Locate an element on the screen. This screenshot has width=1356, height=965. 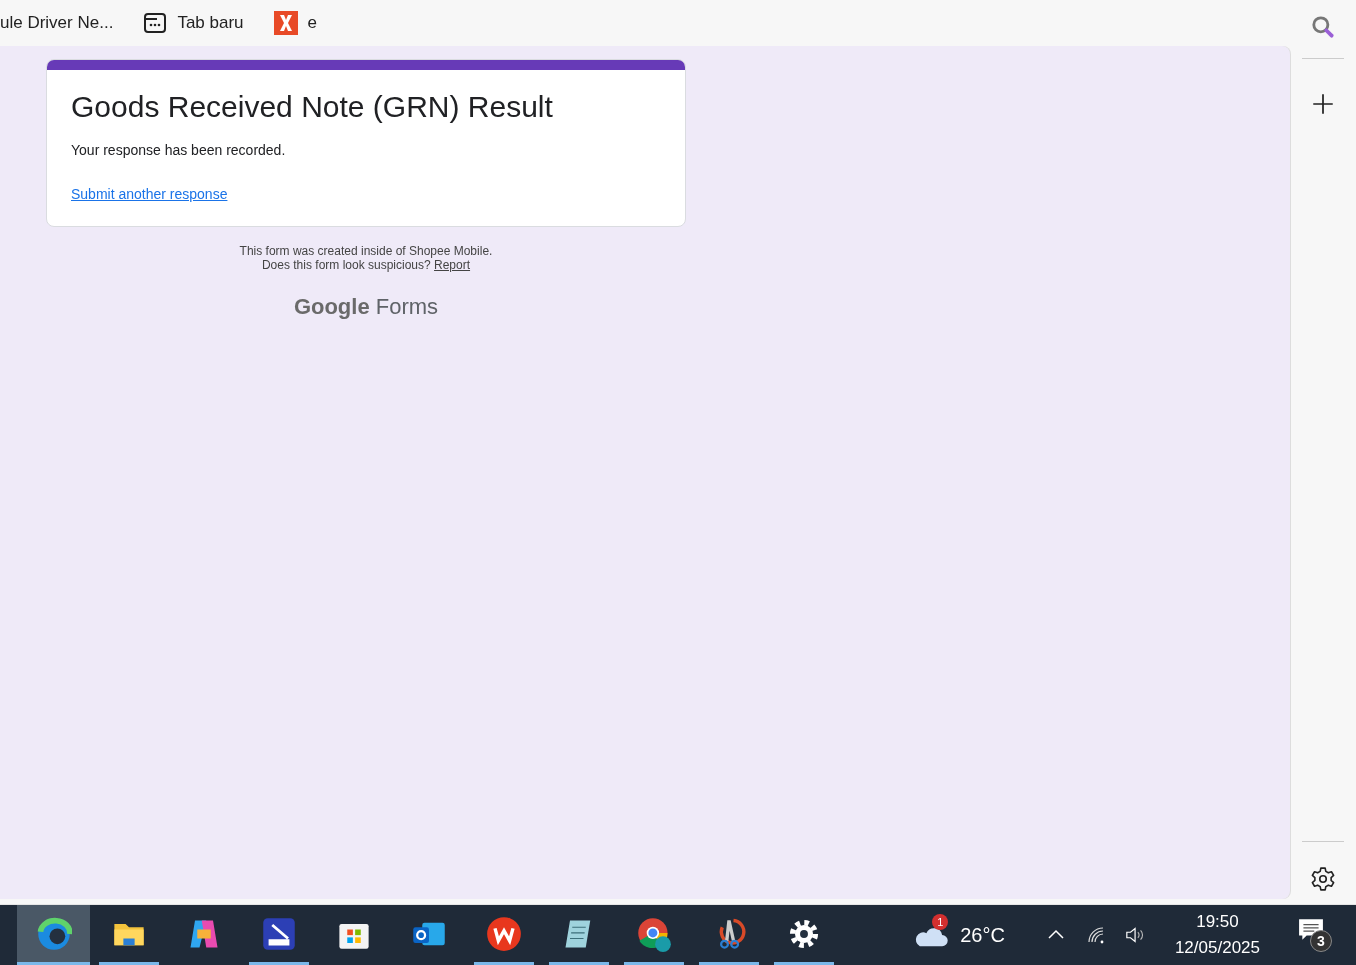
notification-count: 3 is located at coordinates (1321, 941).